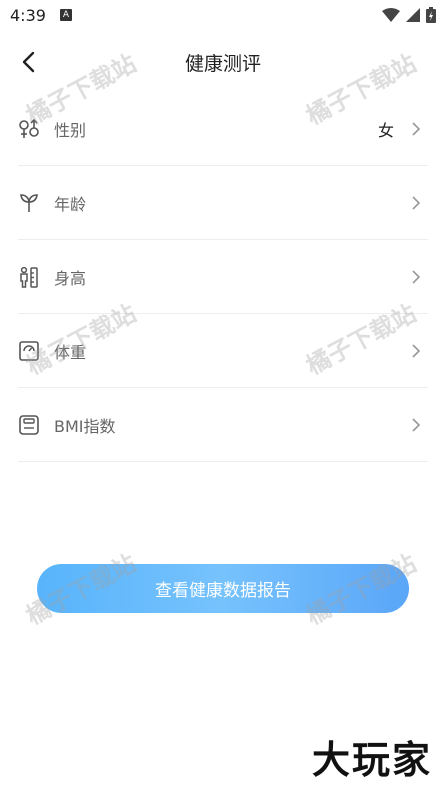  What do you see at coordinates (371, 760) in the screenshot?
I see `brand-logo: 大玩家` at bounding box center [371, 760].